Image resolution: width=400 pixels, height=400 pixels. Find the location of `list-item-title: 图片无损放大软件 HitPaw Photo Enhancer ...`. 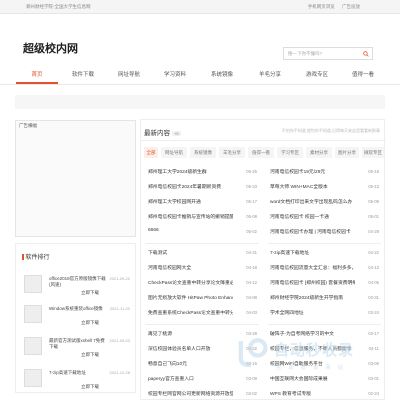

list-item-title: 图片无损放大软件 HitPaw Photo Enhancer ... is located at coordinates (190, 298).